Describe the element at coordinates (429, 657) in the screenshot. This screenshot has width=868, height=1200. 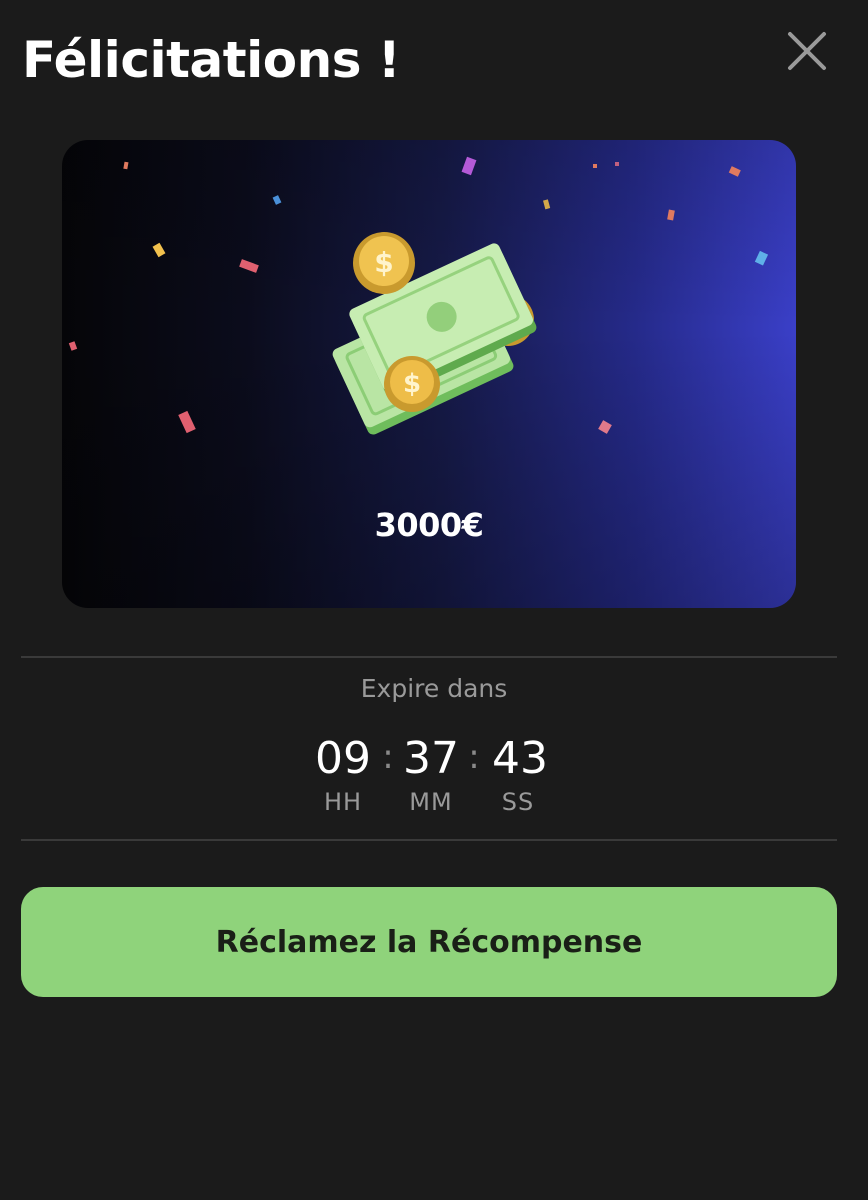
I see `divider-top` at that location.